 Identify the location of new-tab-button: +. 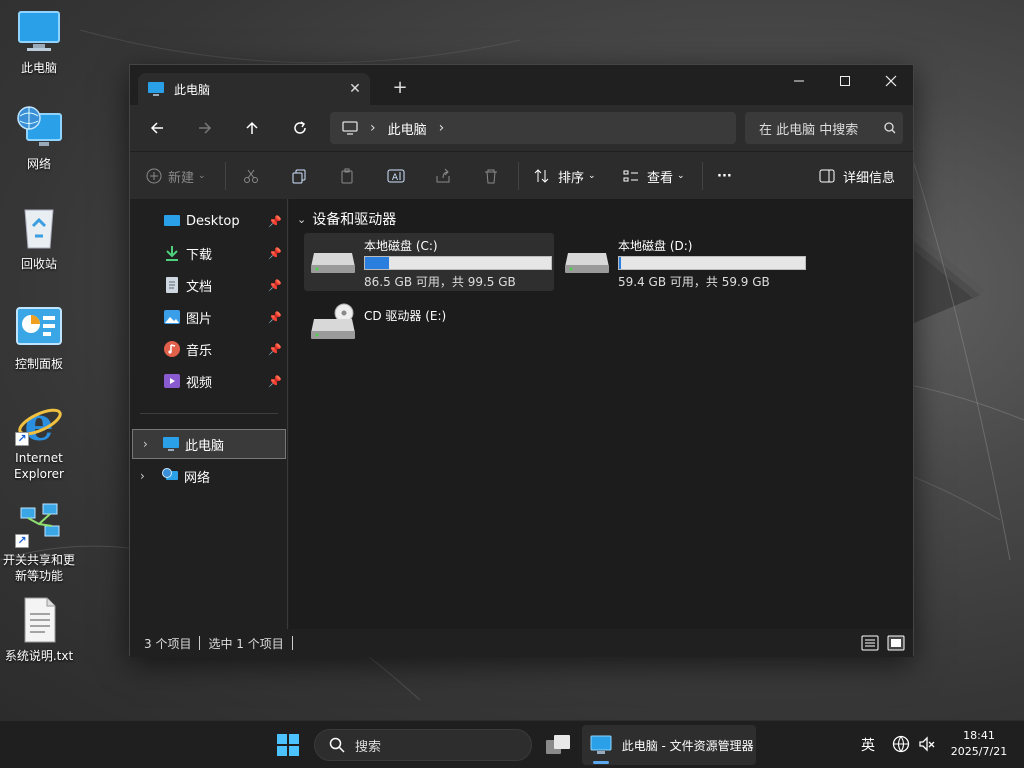
(400, 87).